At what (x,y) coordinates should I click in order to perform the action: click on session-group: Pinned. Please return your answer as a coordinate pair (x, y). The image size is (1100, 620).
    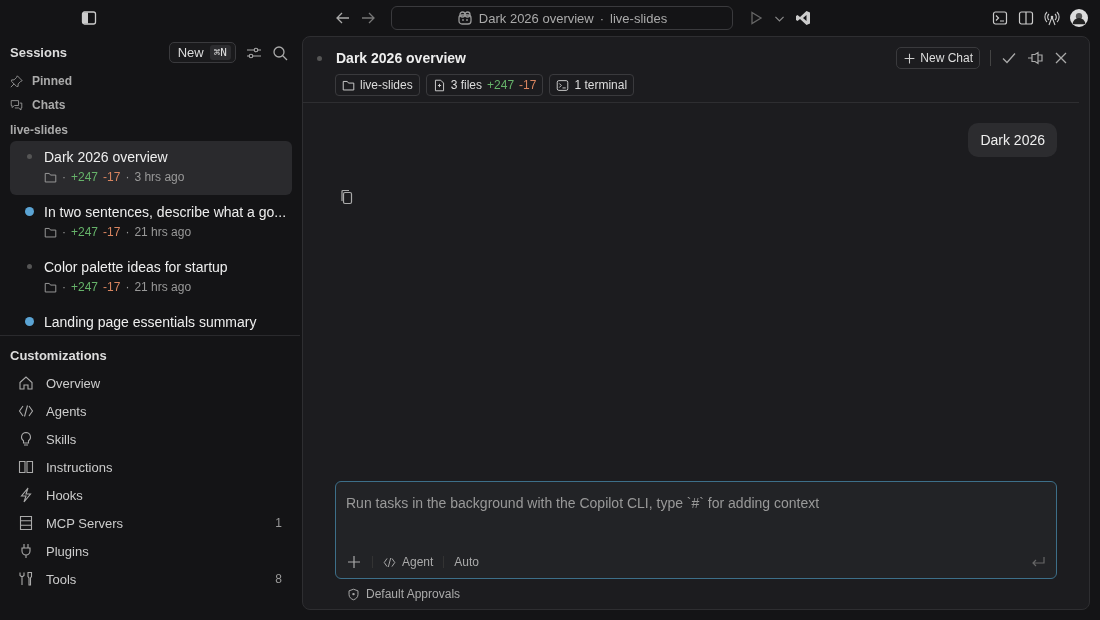
    Looking at the image, I should click on (150, 81).